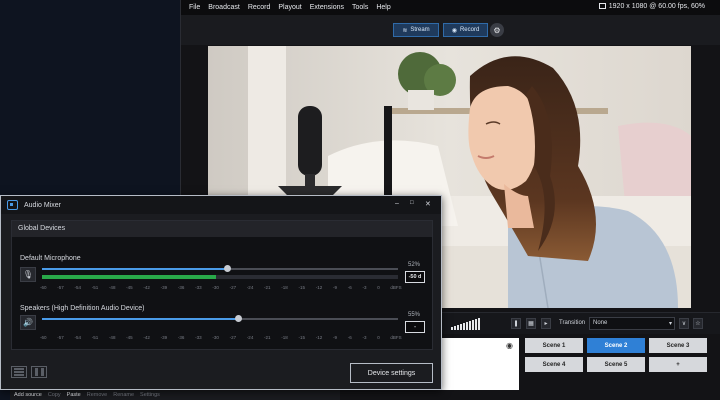 Image resolution: width=720 pixels, height=400 pixels. What do you see at coordinates (250, 287) in the screenshot?
I see `db-scale-tick: -24` at bounding box center [250, 287].